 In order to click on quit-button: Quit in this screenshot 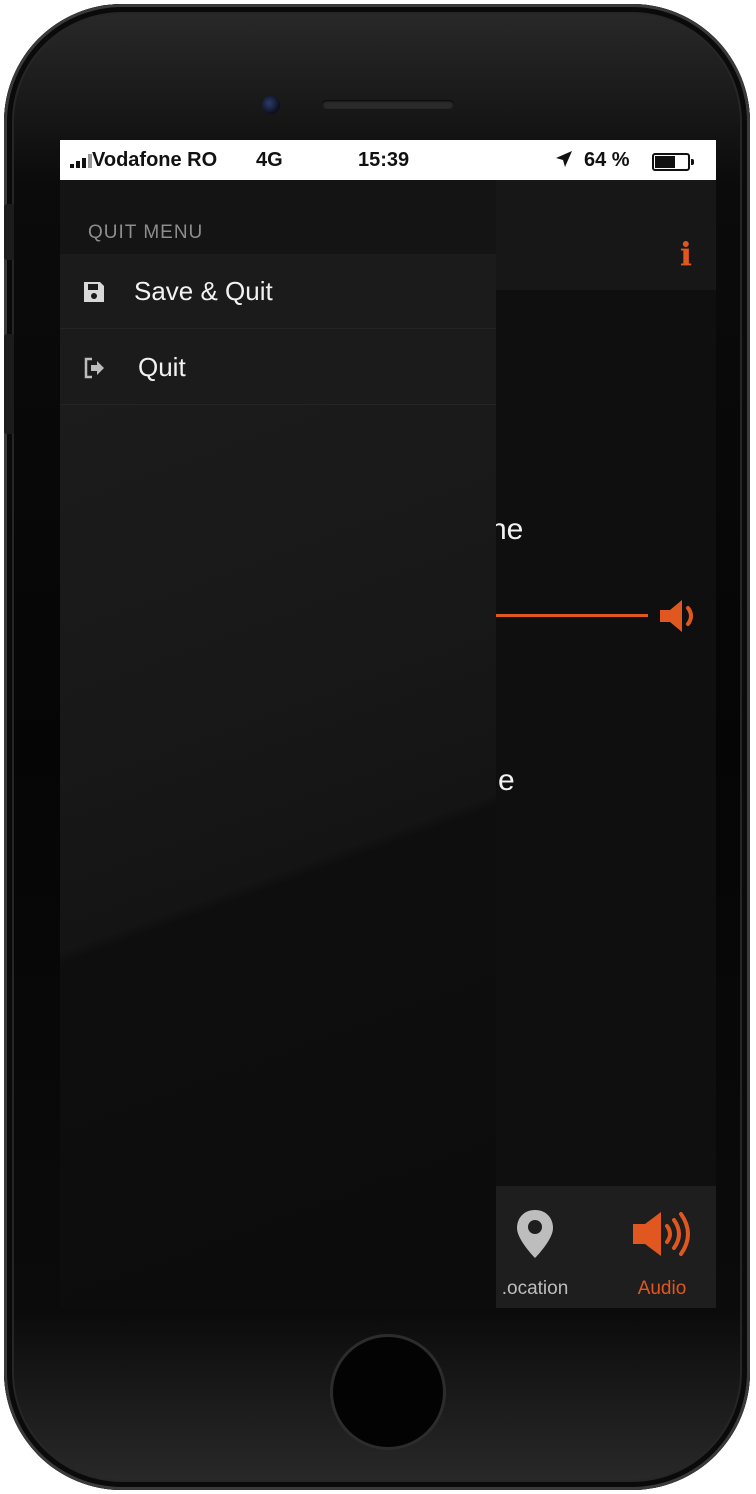, I will do `click(278, 367)`.